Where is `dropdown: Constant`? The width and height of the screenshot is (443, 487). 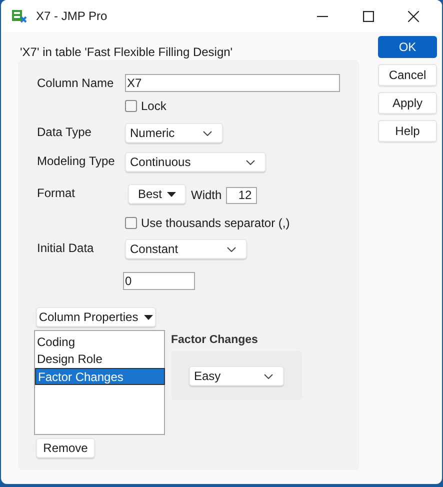 dropdown: Constant is located at coordinates (186, 249).